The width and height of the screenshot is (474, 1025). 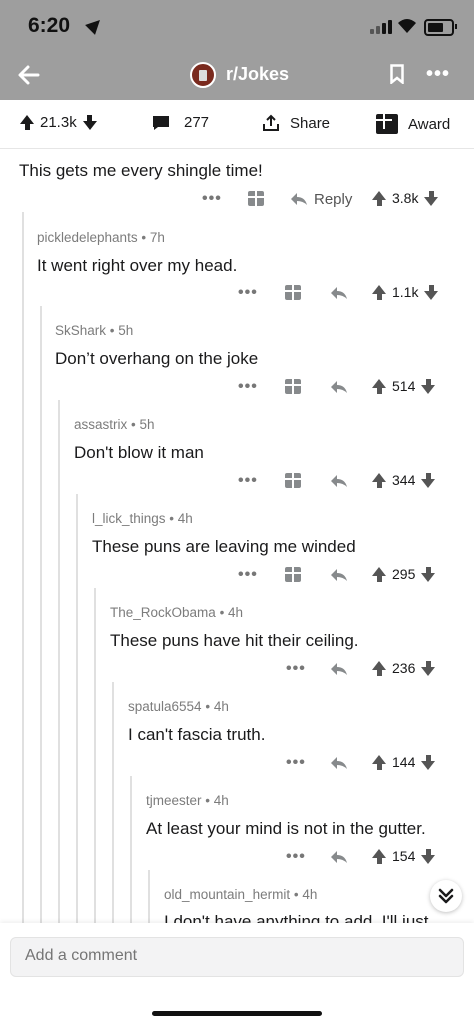 What do you see at coordinates (180, 122) in the screenshot?
I see `comments-count: 277` at bounding box center [180, 122].